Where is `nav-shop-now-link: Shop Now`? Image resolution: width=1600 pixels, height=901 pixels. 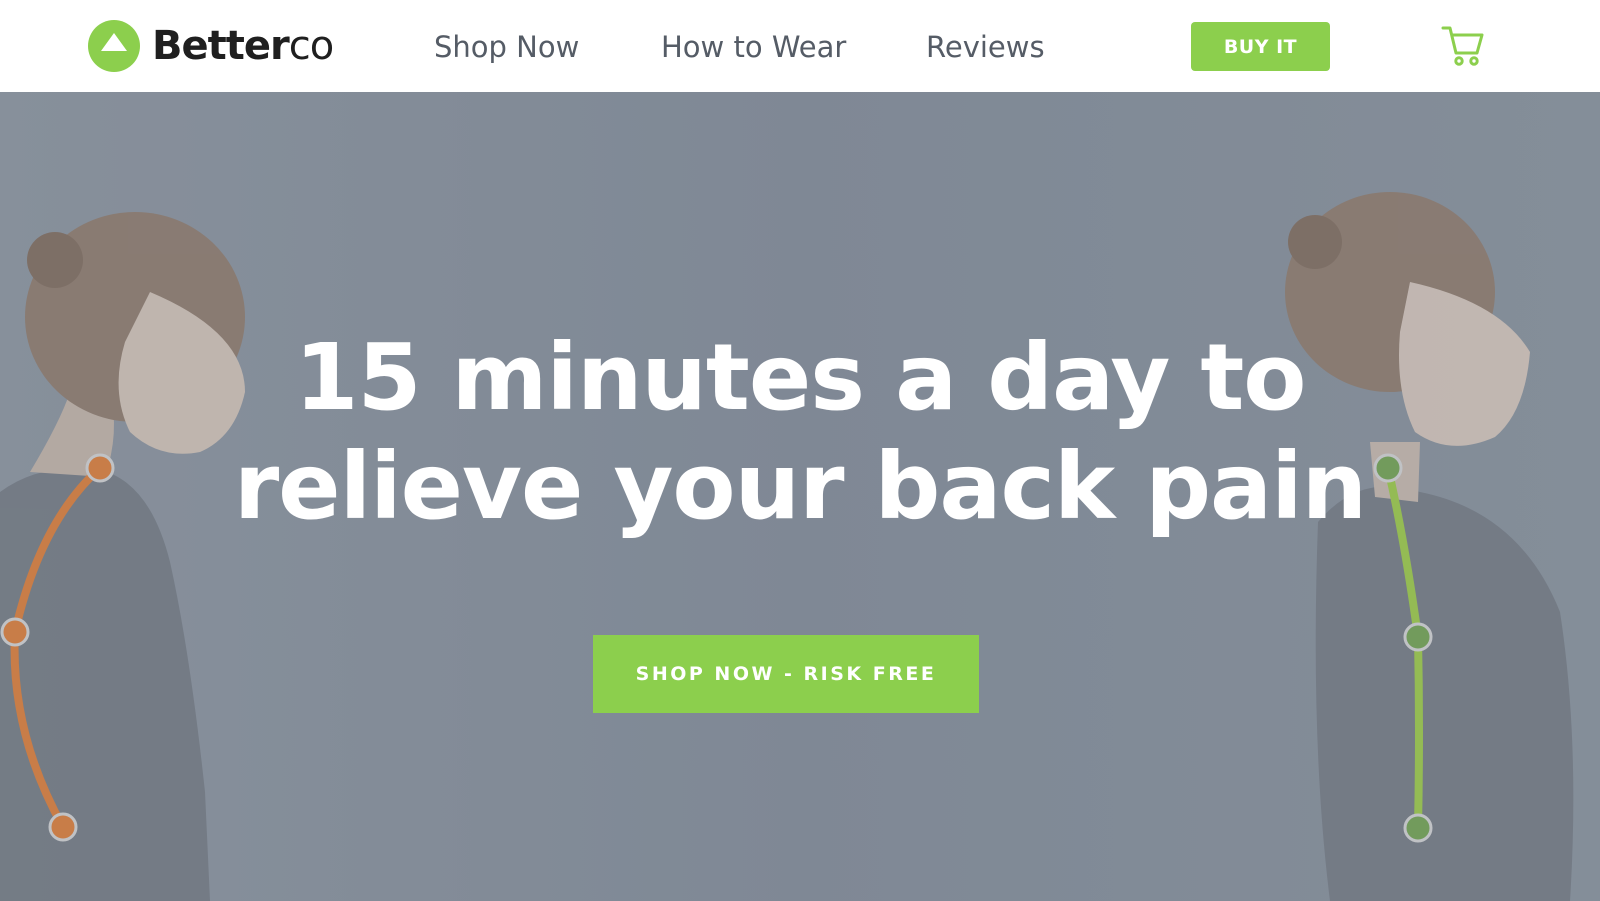 nav-shop-now-link: Shop Now is located at coordinates (506, 47).